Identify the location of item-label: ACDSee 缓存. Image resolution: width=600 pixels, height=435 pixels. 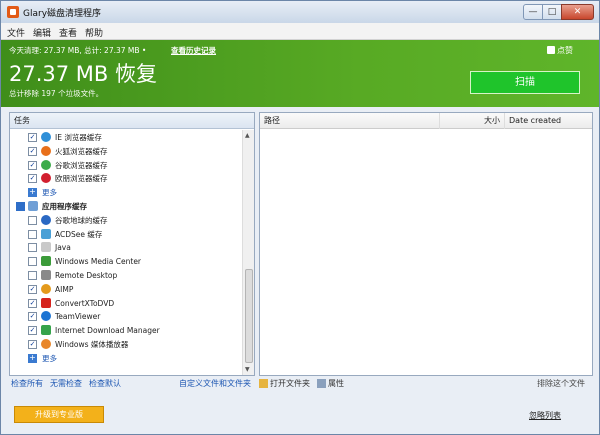
(79, 234).